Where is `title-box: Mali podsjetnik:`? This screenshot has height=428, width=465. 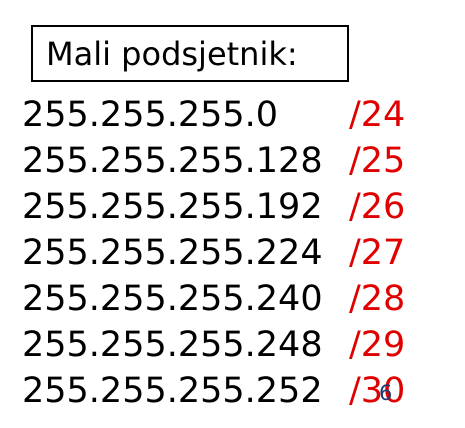
title-box: Mali podsjetnik: is located at coordinates (190, 53).